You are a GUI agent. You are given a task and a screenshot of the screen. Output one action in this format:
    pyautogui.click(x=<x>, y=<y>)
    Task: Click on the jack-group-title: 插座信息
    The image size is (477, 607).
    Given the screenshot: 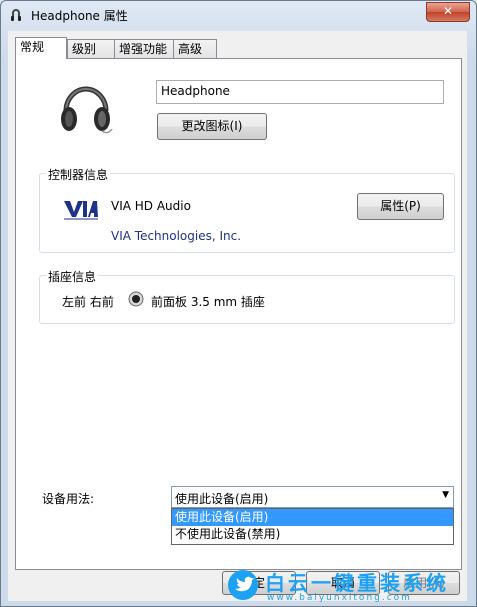 What is the action you would take?
    pyautogui.click(x=72, y=276)
    